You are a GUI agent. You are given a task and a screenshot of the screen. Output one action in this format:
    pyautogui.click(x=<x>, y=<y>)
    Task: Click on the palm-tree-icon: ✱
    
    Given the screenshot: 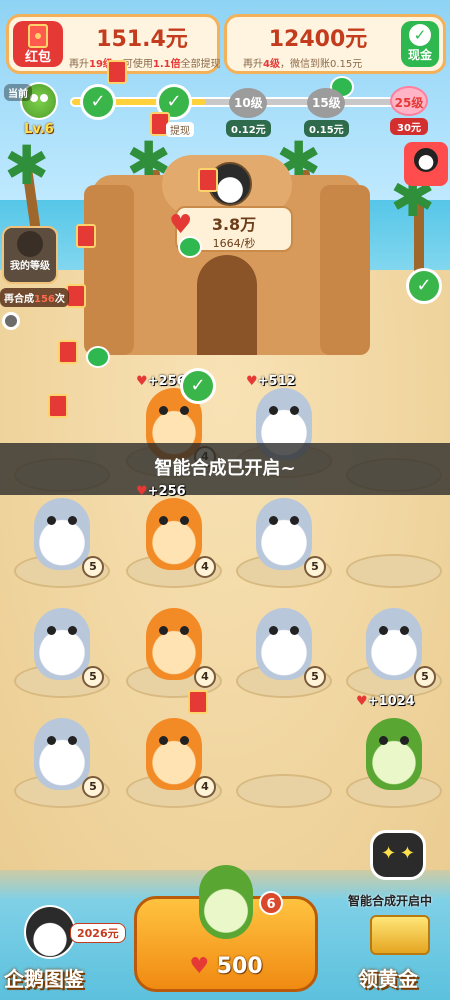 What is the action you would take?
    pyautogui.click(x=27, y=165)
    